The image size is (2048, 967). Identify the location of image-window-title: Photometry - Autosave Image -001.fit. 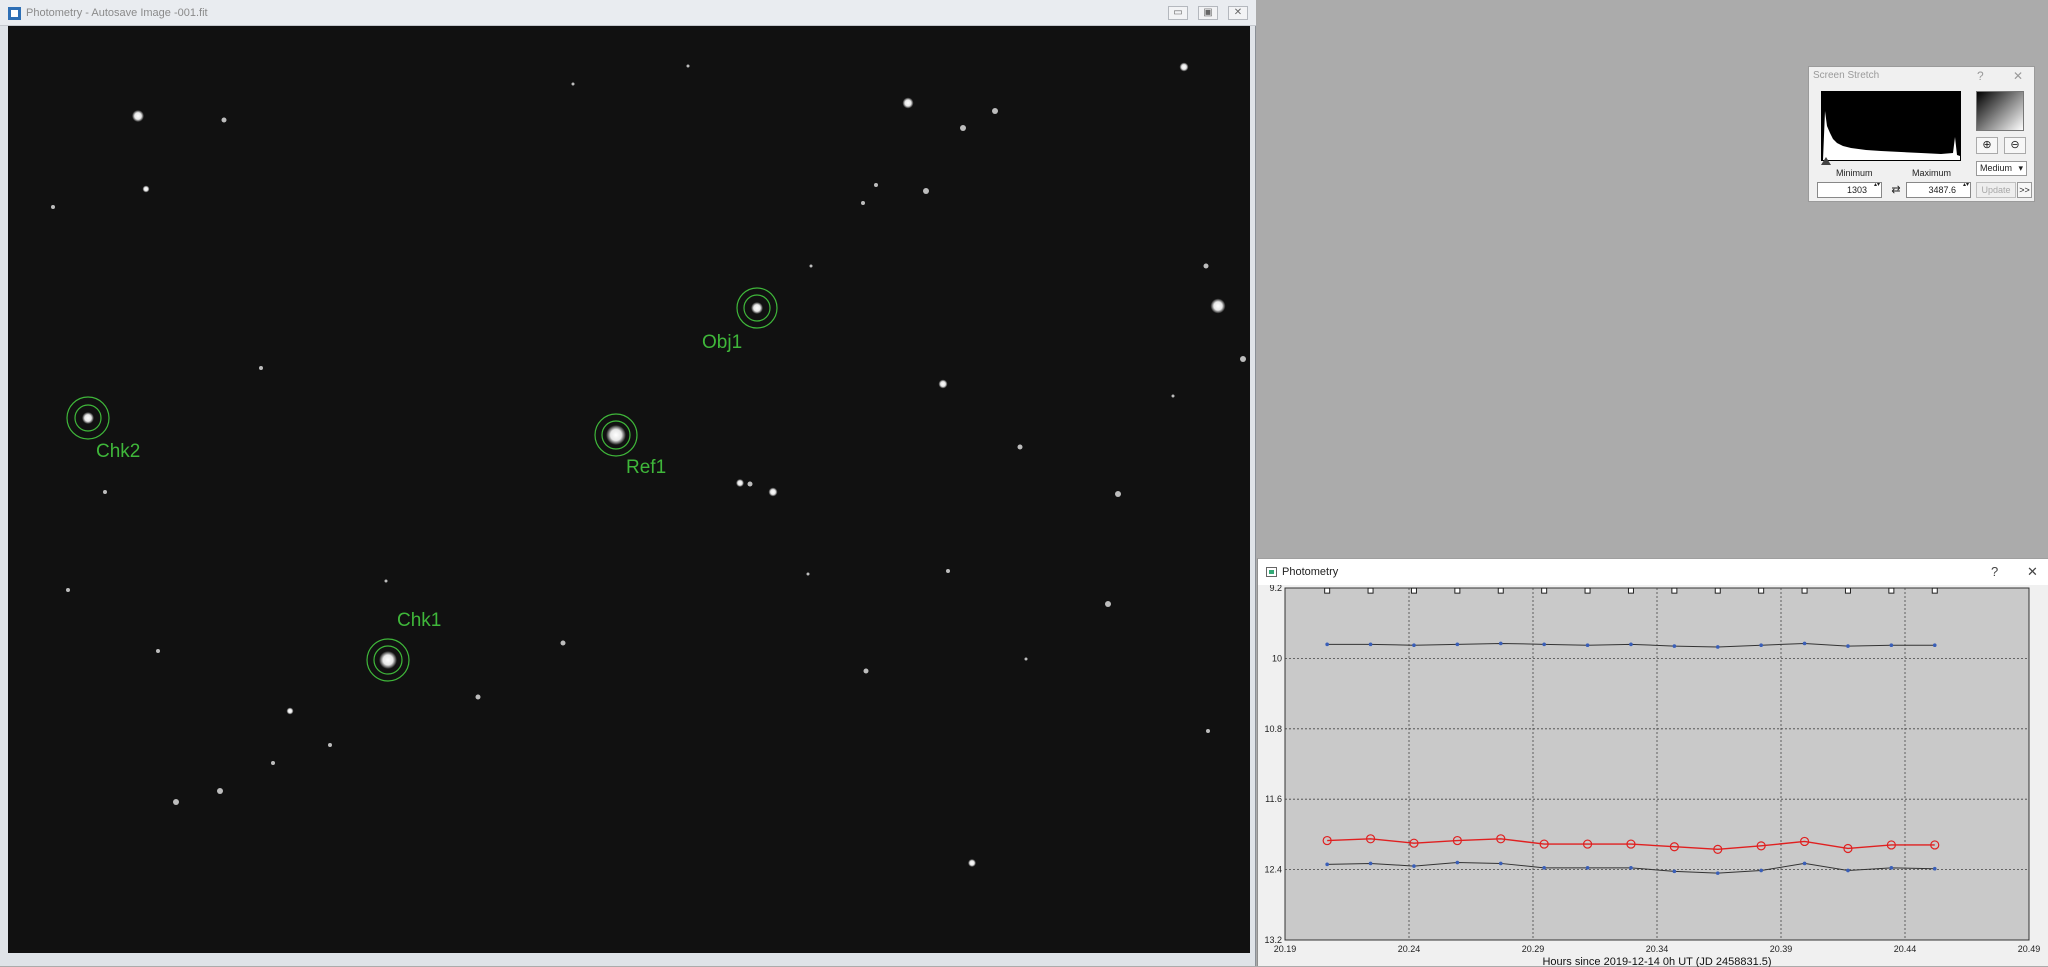
(117, 13).